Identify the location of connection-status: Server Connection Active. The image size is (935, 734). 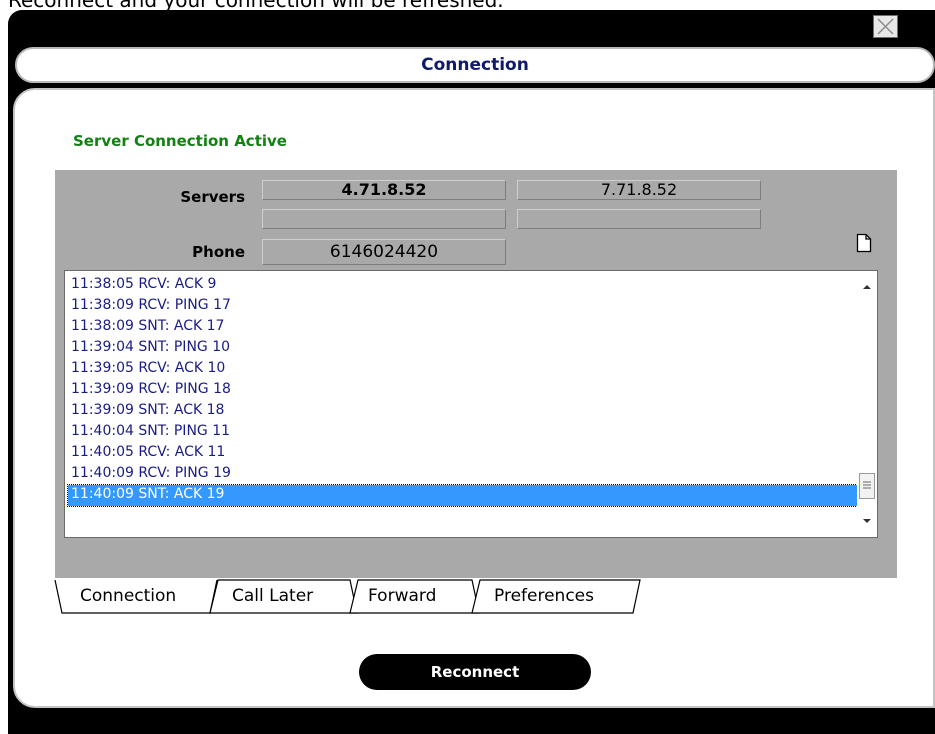
(180, 141).